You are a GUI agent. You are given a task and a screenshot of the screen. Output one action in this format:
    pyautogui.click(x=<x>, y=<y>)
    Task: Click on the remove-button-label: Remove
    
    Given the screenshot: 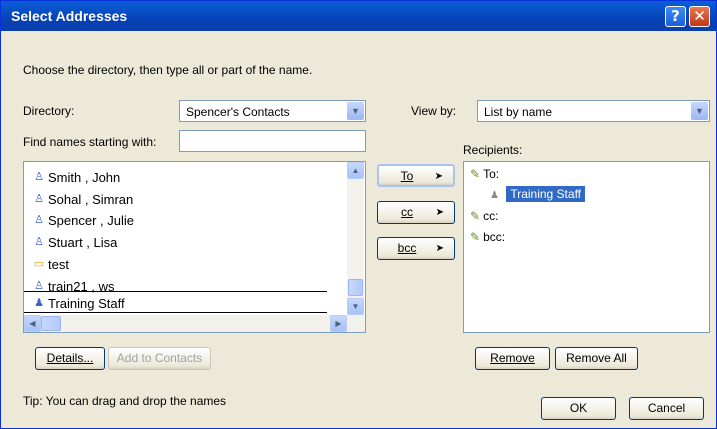 What is the action you would take?
    pyautogui.click(x=512, y=358)
    